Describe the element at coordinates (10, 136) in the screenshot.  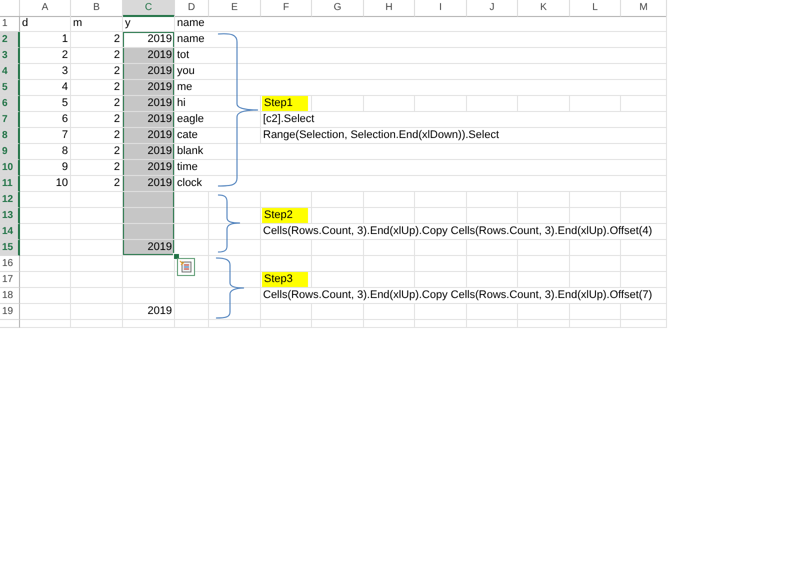
I see `row-header: 8` at that location.